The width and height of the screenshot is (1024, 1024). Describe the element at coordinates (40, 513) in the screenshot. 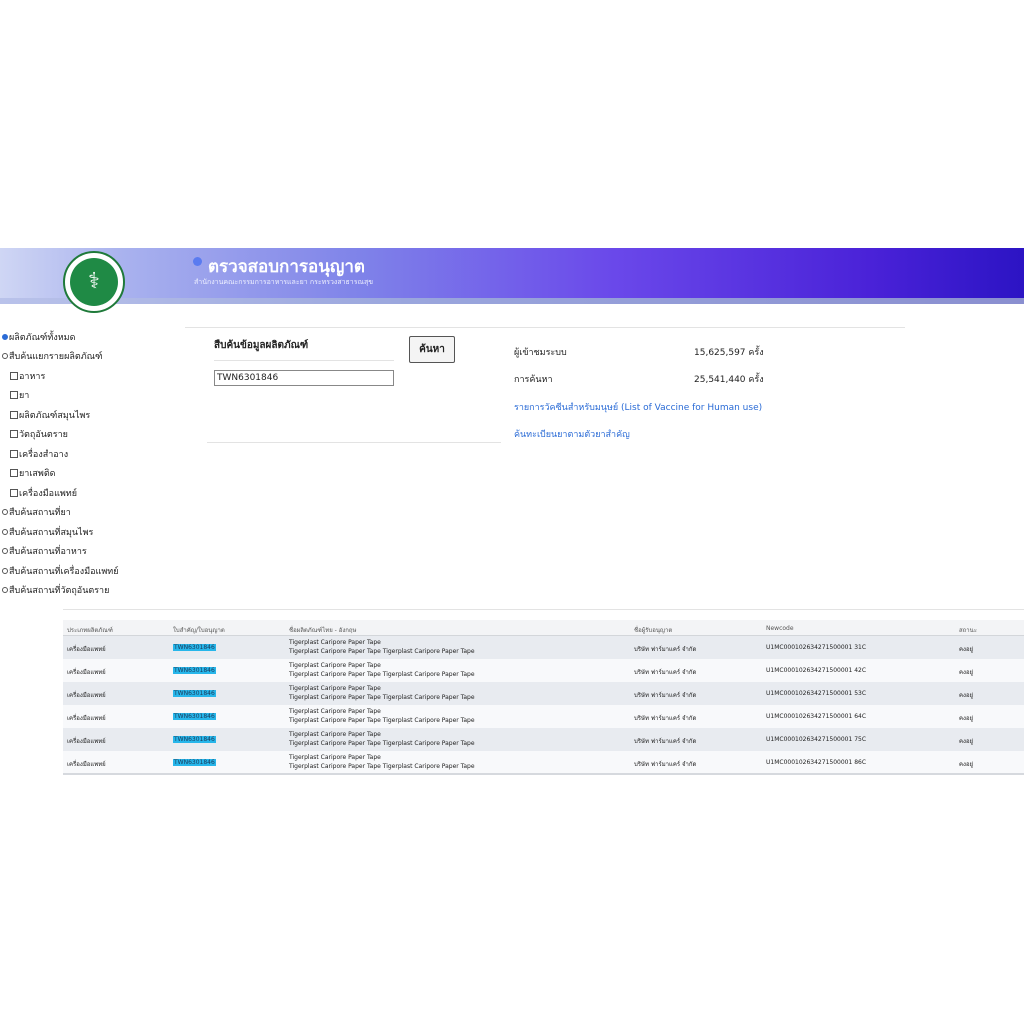

I see `filter-label: สืบค้นสถานที่ยา` at that location.